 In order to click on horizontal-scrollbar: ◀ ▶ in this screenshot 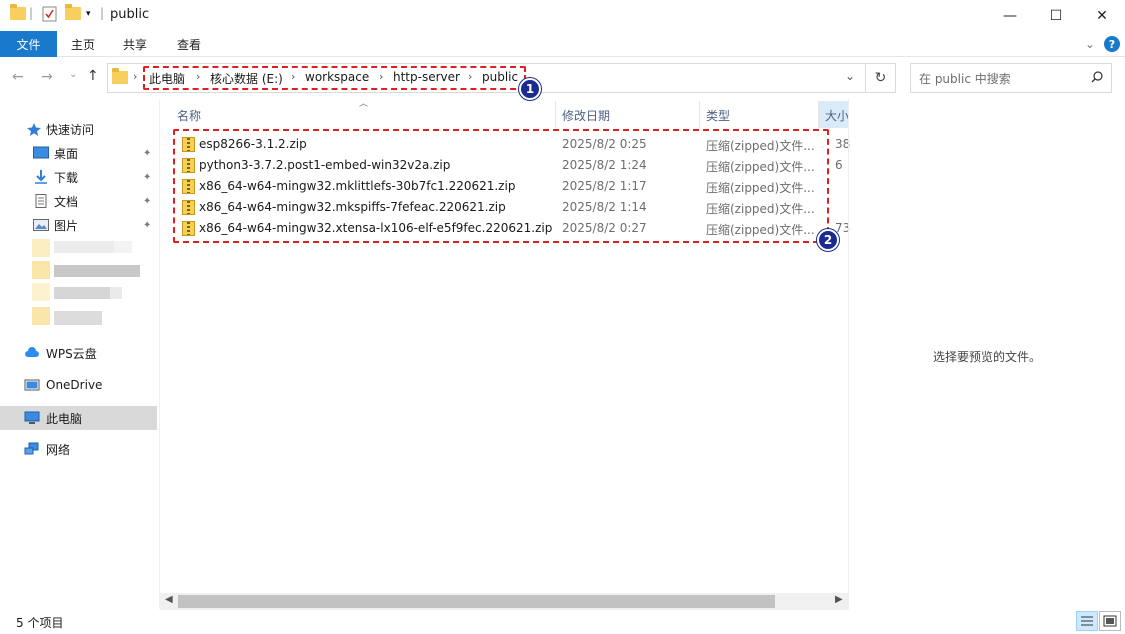, I will do `click(504, 601)`.